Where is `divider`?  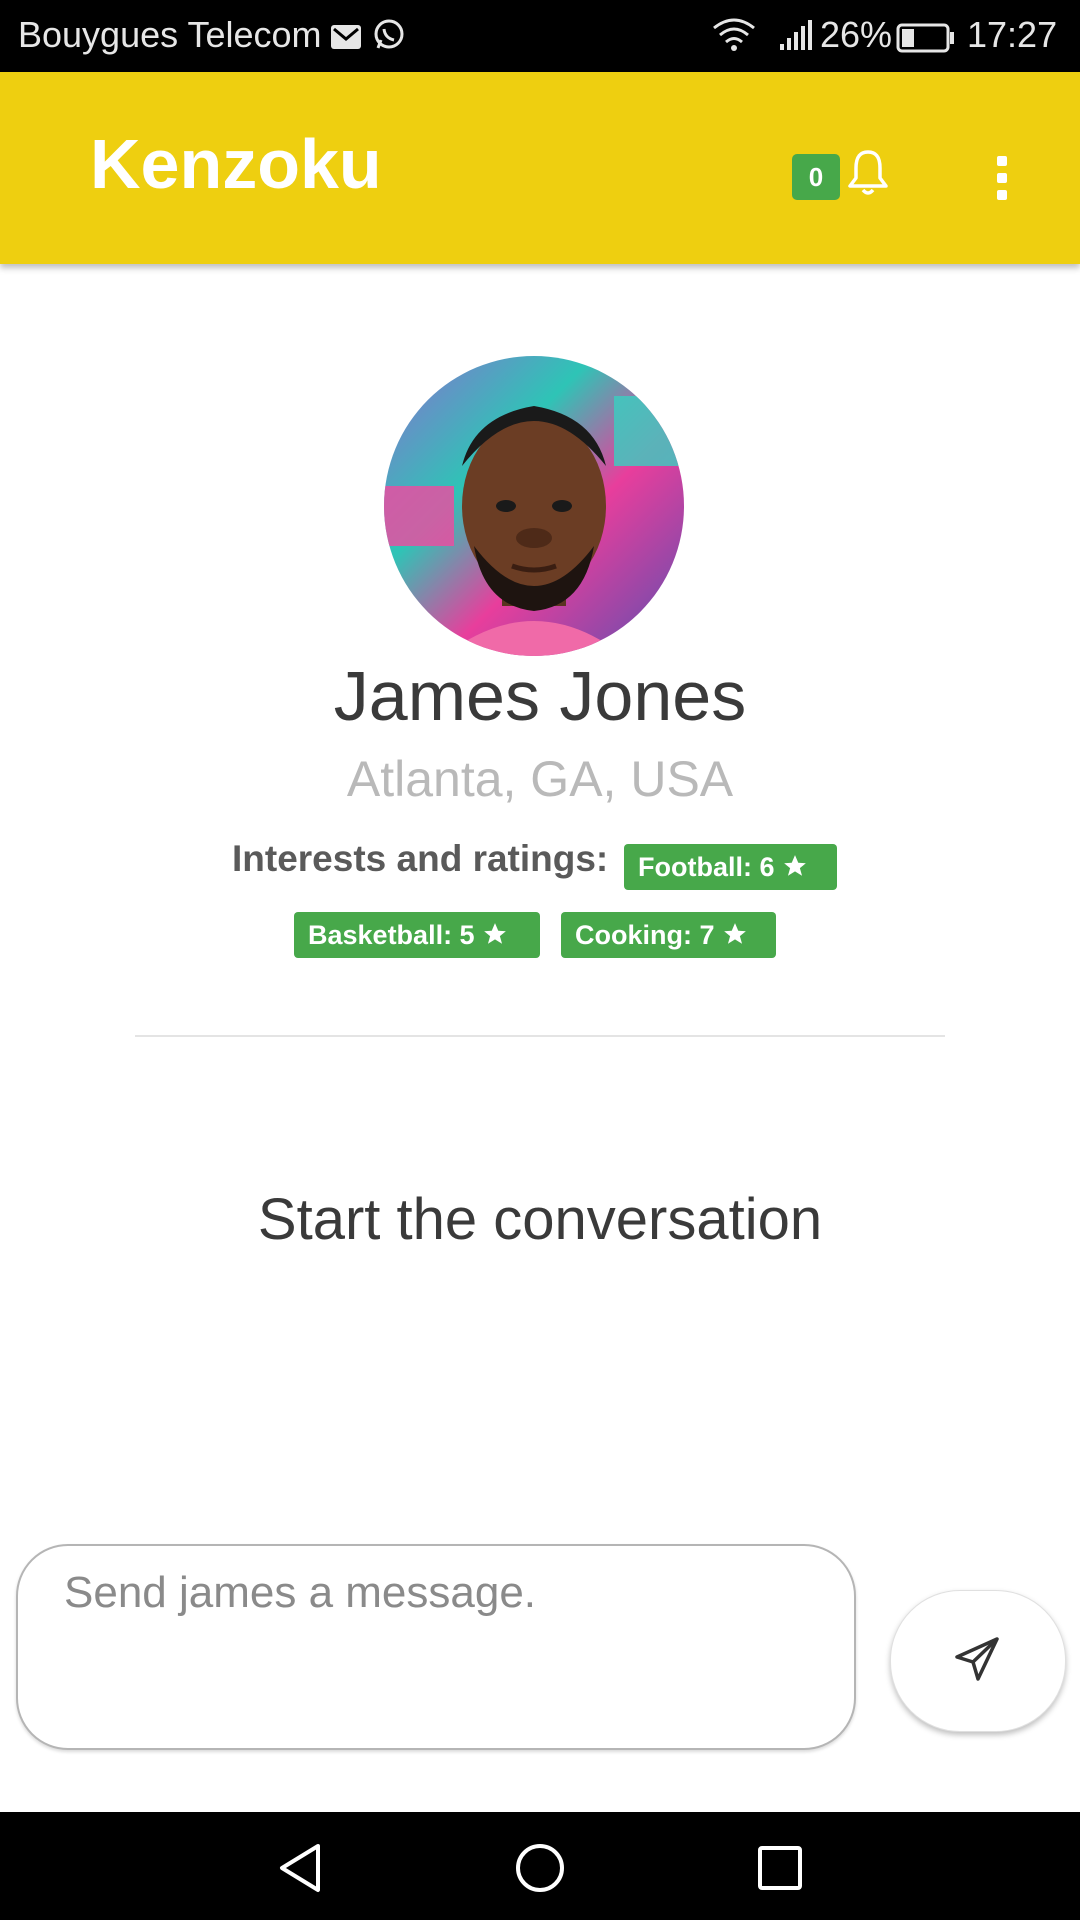
divider is located at coordinates (540, 1036).